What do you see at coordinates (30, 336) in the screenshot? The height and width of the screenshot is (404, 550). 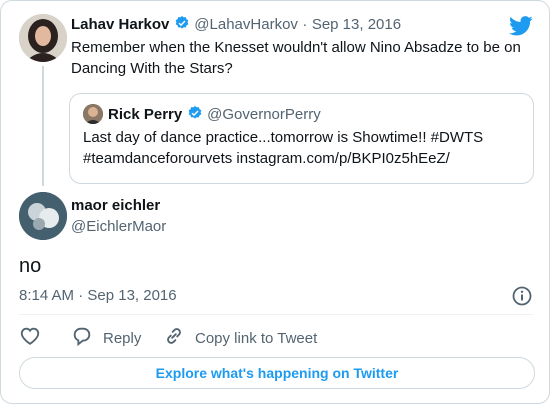 I see `heart-icon` at bounding box center [30, 336].